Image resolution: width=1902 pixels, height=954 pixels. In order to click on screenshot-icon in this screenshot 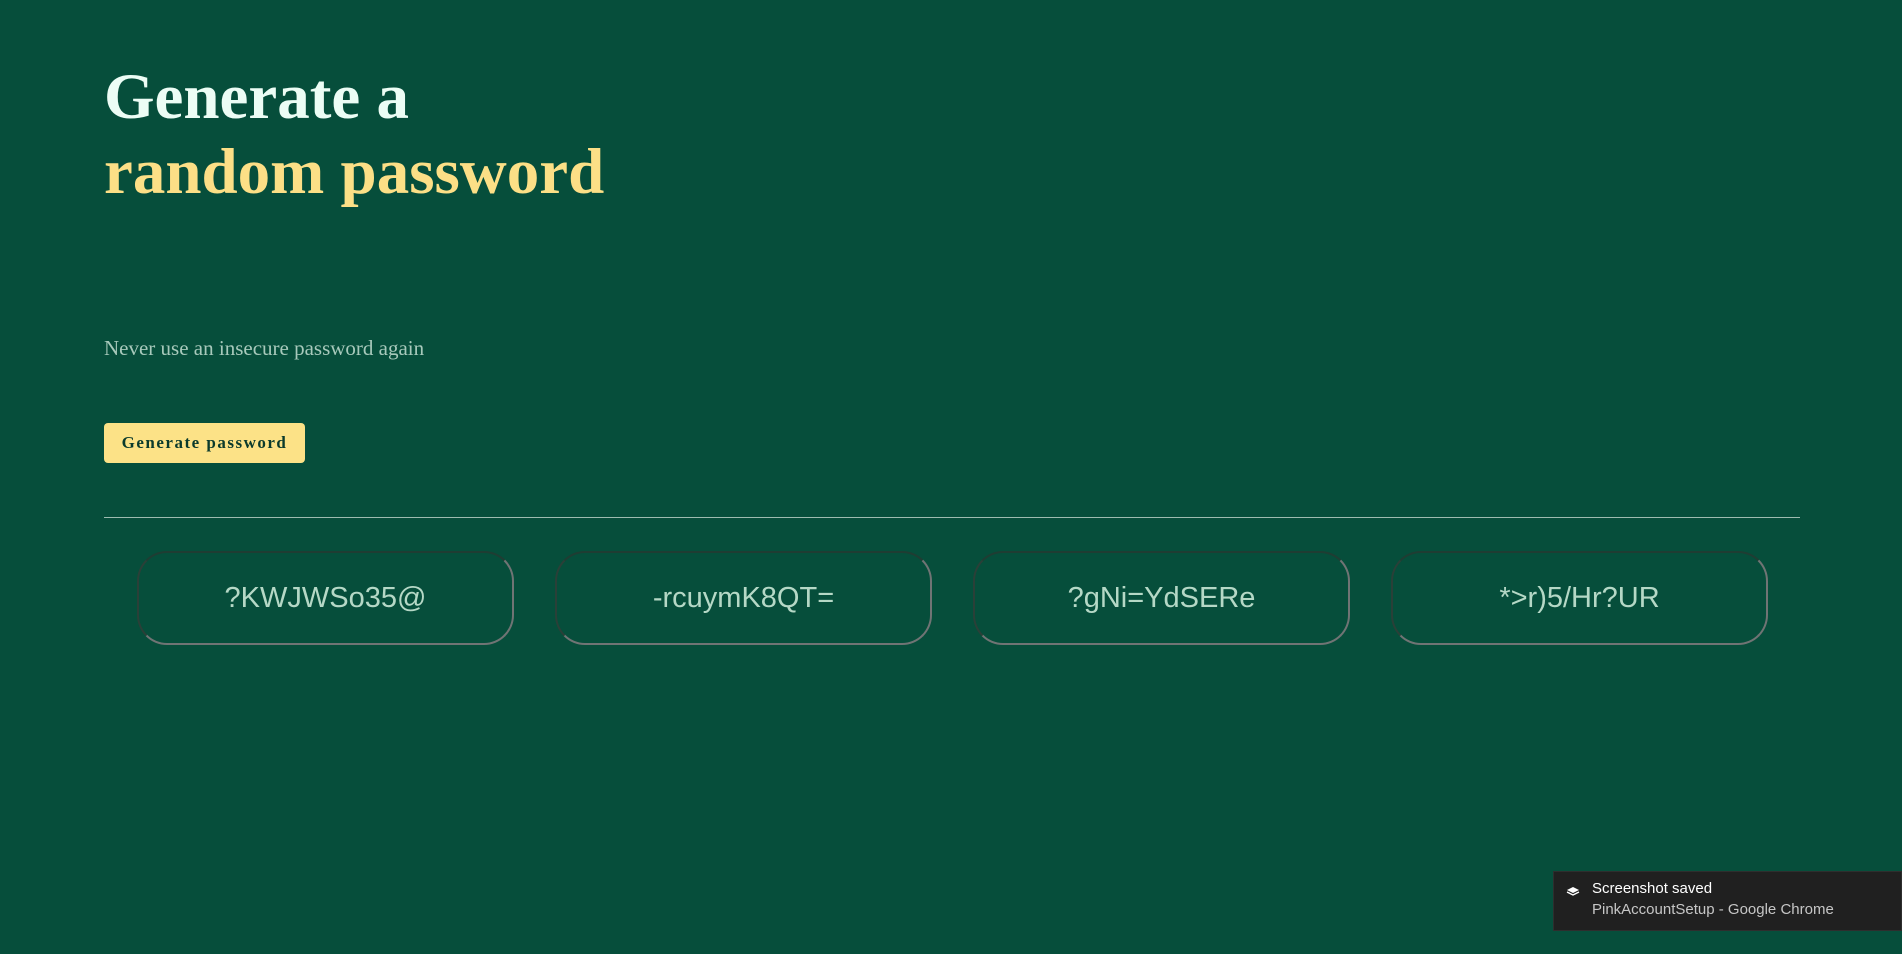, I will do `click(1573, 891)`.